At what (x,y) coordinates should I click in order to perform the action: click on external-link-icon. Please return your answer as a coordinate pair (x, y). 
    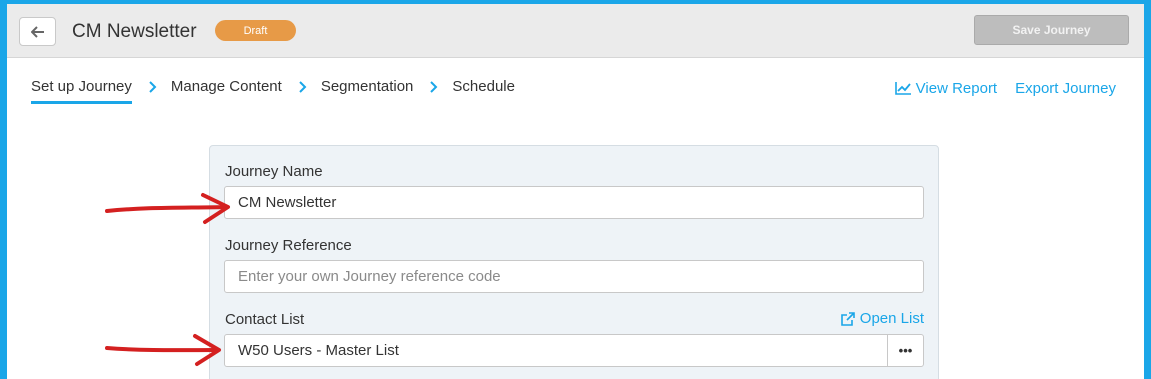
    Looking at the image, I should click on (847, 318).